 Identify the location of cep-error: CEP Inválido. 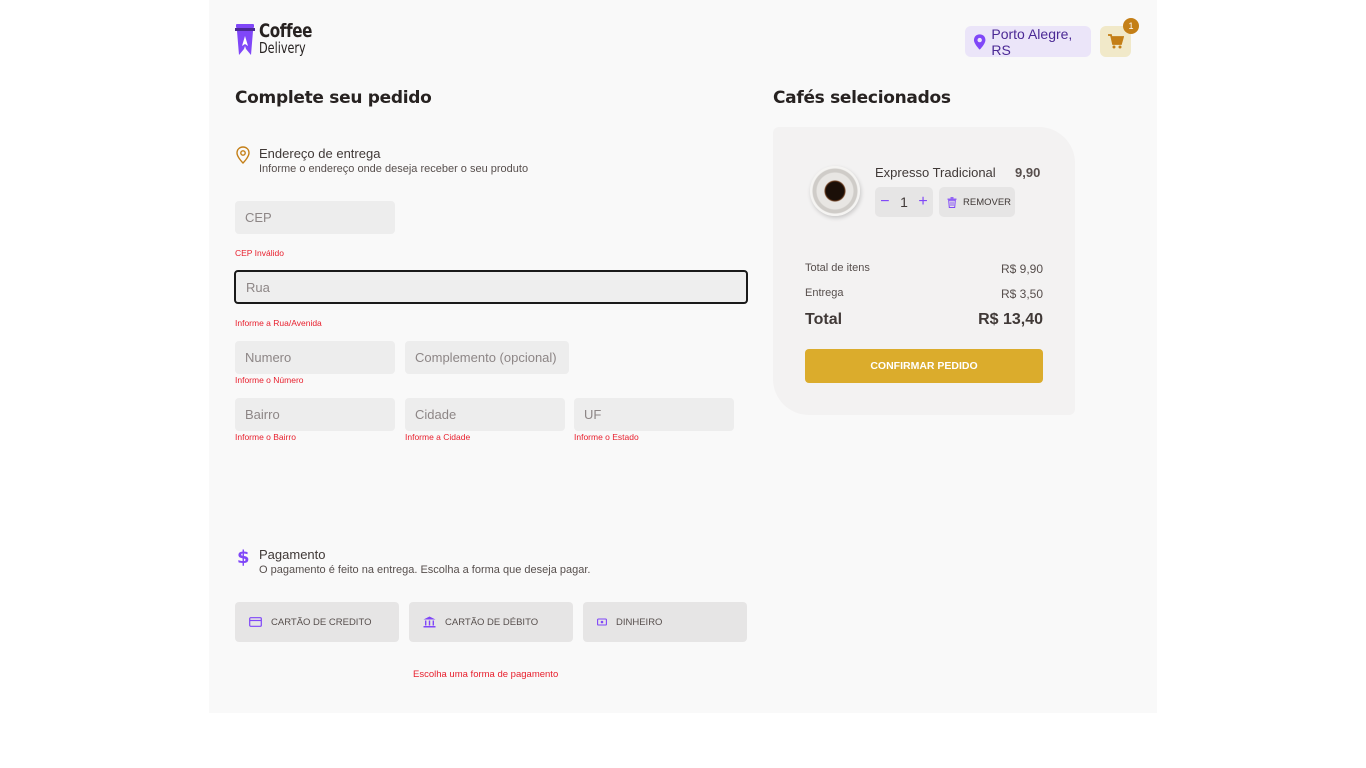
(259, 253).